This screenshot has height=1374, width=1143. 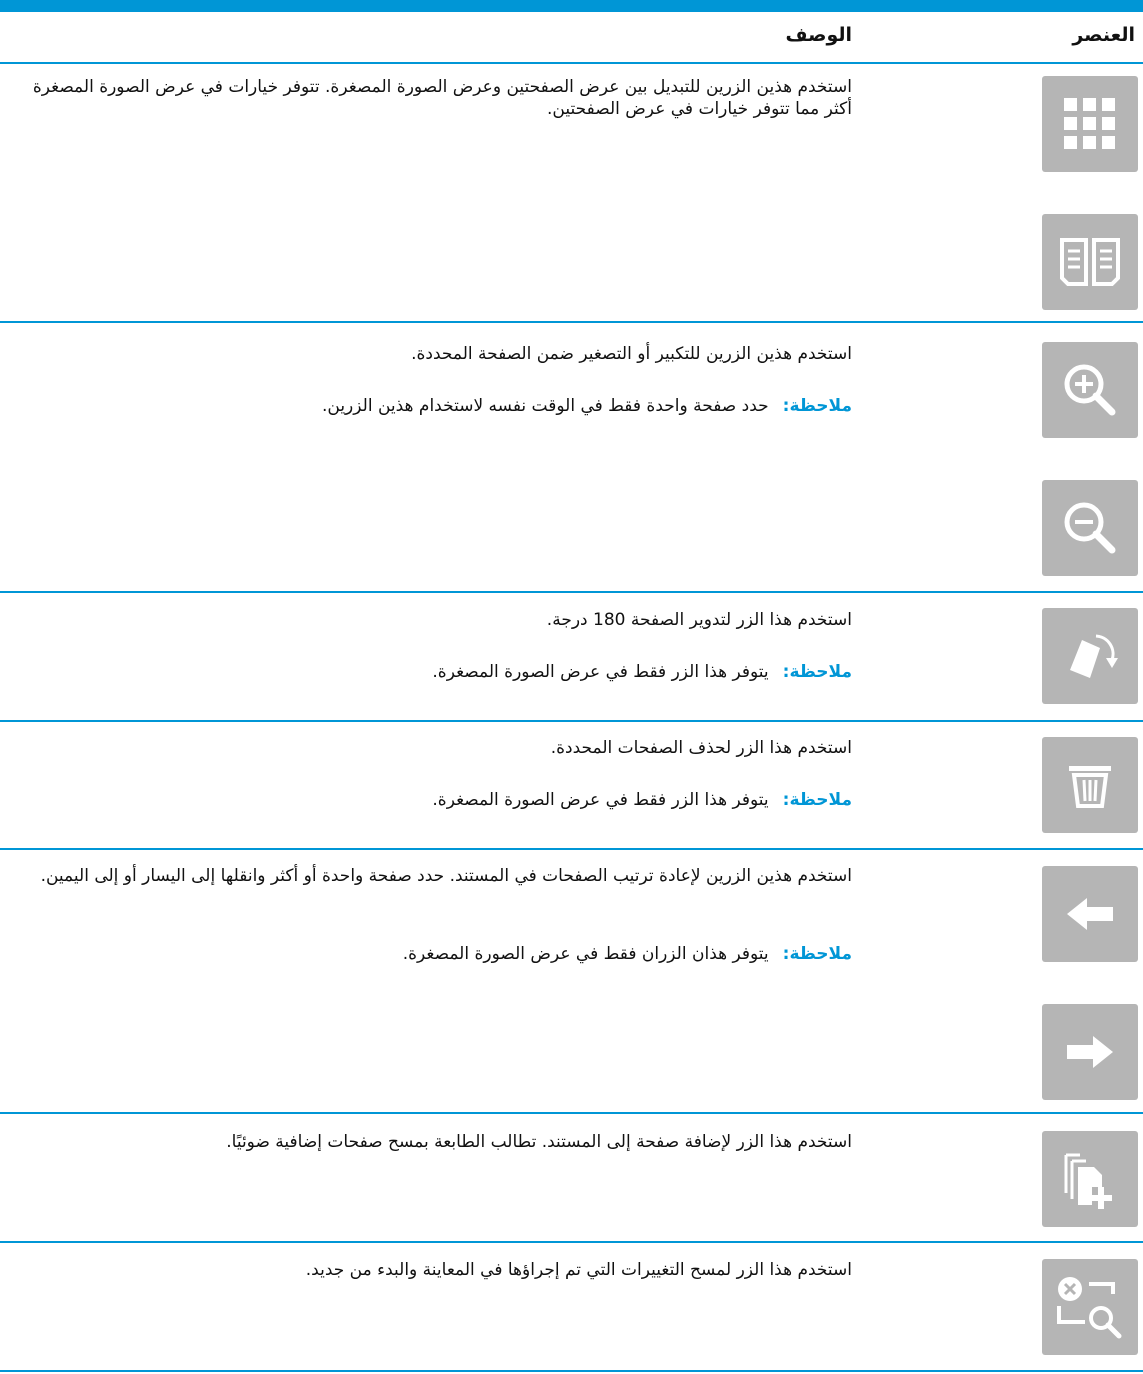 I want to click on rotate-page-button, so click(x=1090, y=656).